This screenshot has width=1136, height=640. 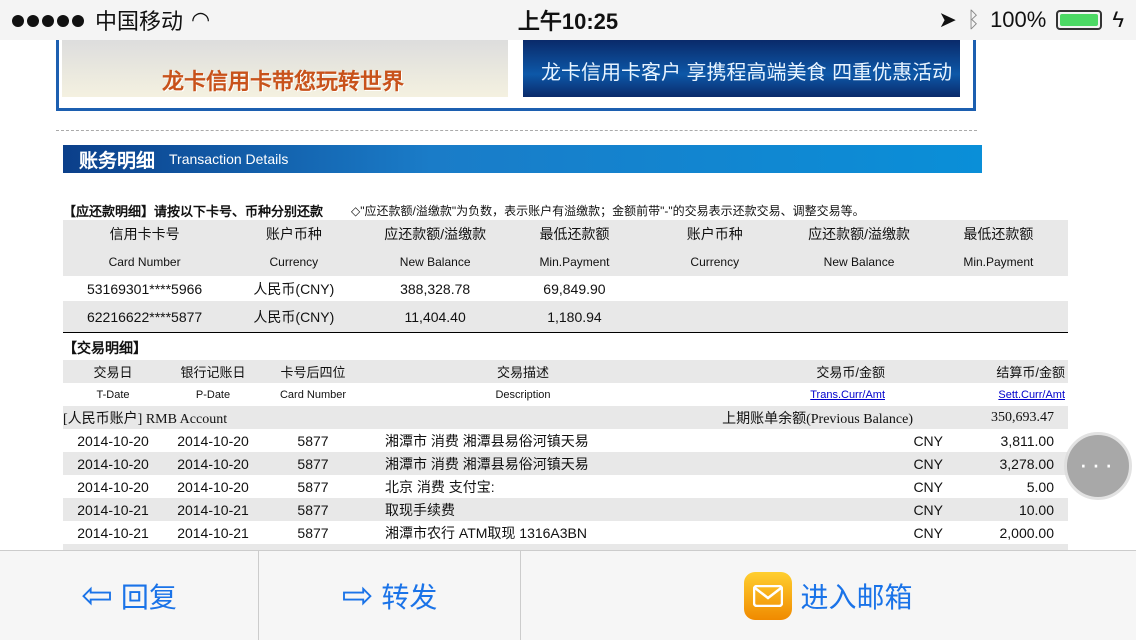 What do you see at coordinates (1027, 440) in the screenshot?
I see `table-cell: 3,811.00` at bounding box center [1027, 440].